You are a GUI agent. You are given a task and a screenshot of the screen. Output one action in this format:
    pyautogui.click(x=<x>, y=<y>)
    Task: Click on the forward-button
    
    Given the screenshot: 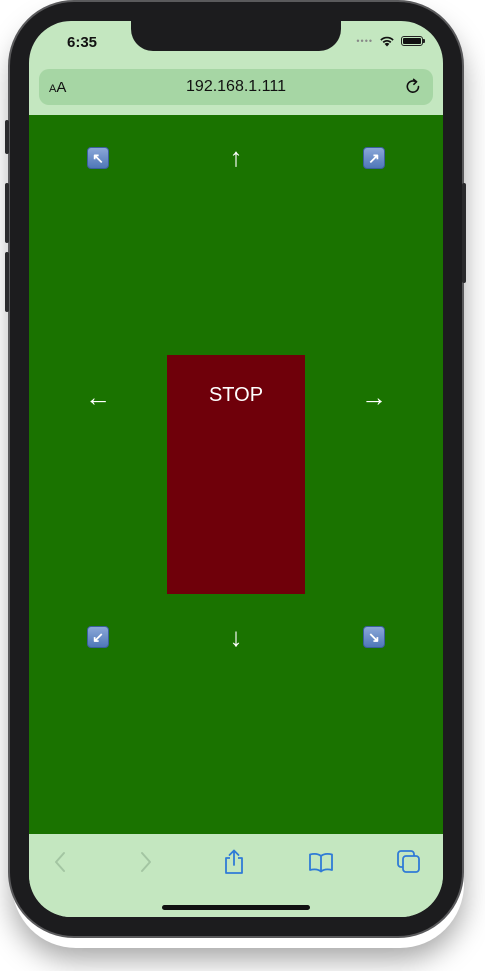 What is the action you would take?
    pyautogui.click(x=146, y=862)
    